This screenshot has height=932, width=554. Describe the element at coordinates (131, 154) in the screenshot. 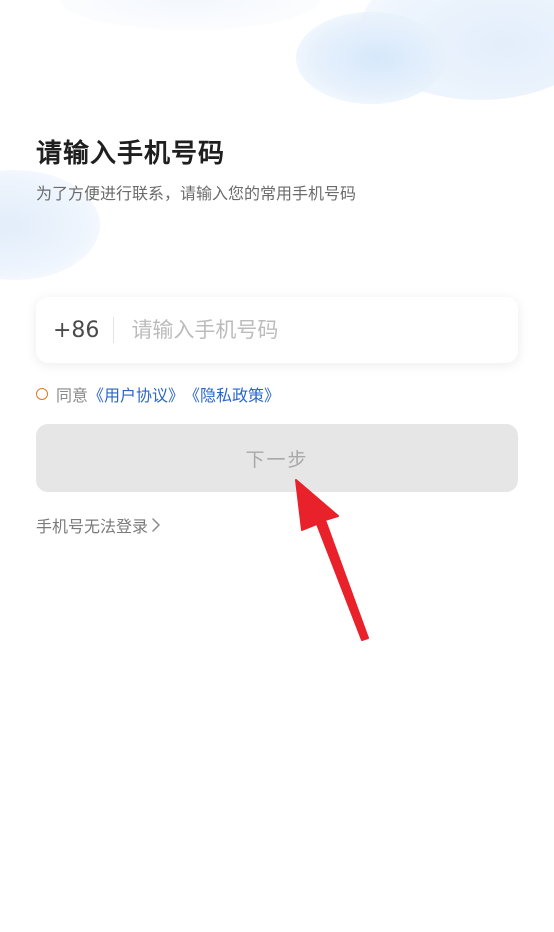

I see `page-title: 请输入手机号码` at that location.